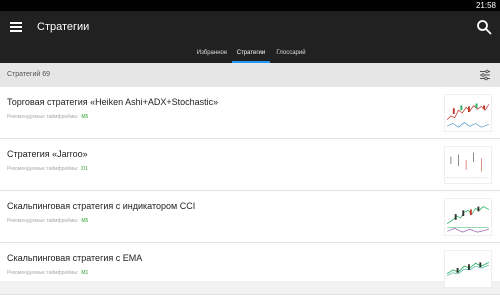 The width and height of the screenshot is (500, 295). Describe the element at coordinates (250, 27) in the screenshot. I see `app-bar: Стратегии` at that location.